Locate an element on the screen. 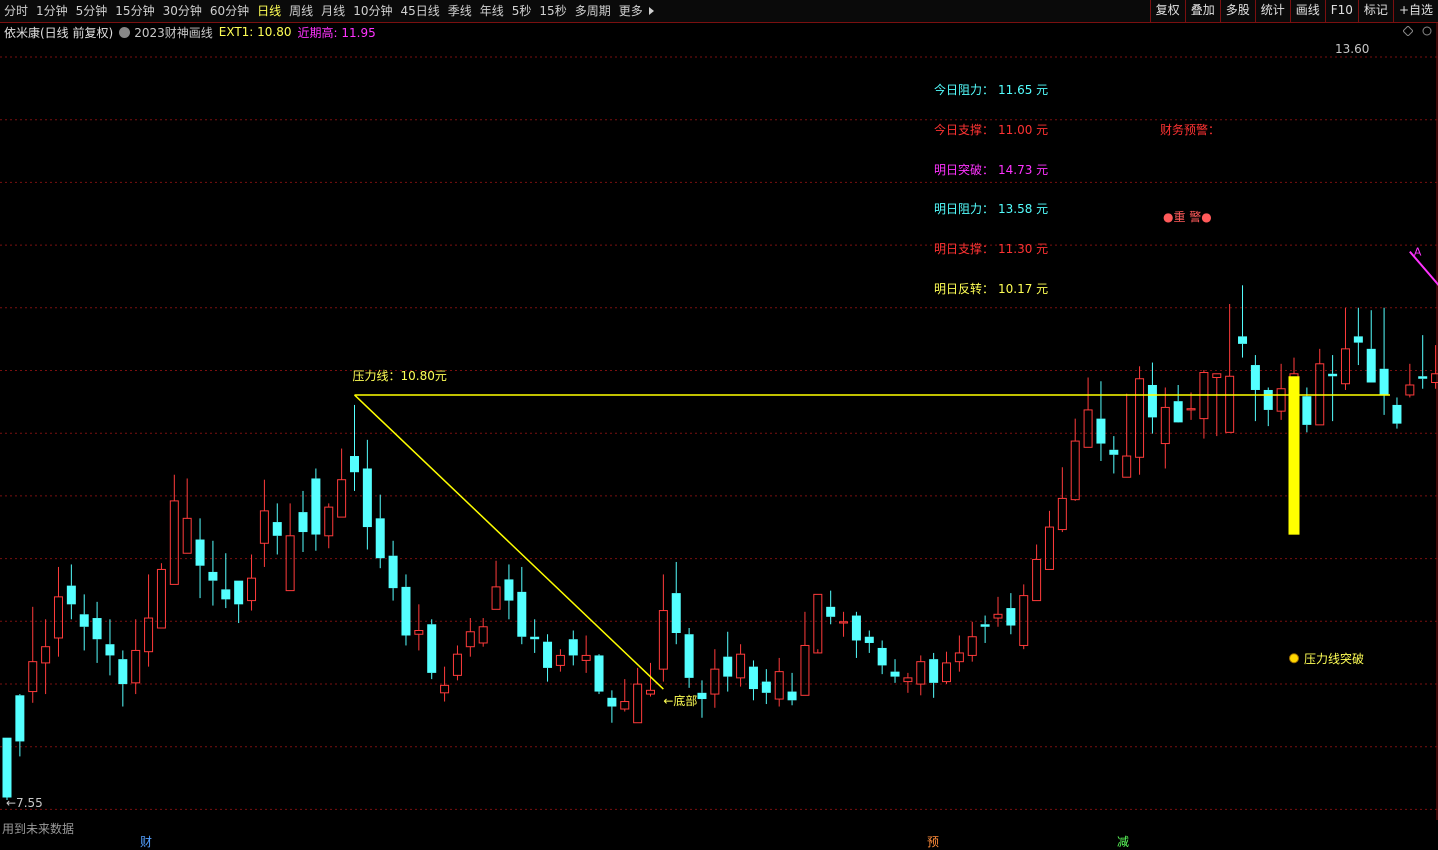  bottom-label: ←底部 is located at coordinates (680, 700).